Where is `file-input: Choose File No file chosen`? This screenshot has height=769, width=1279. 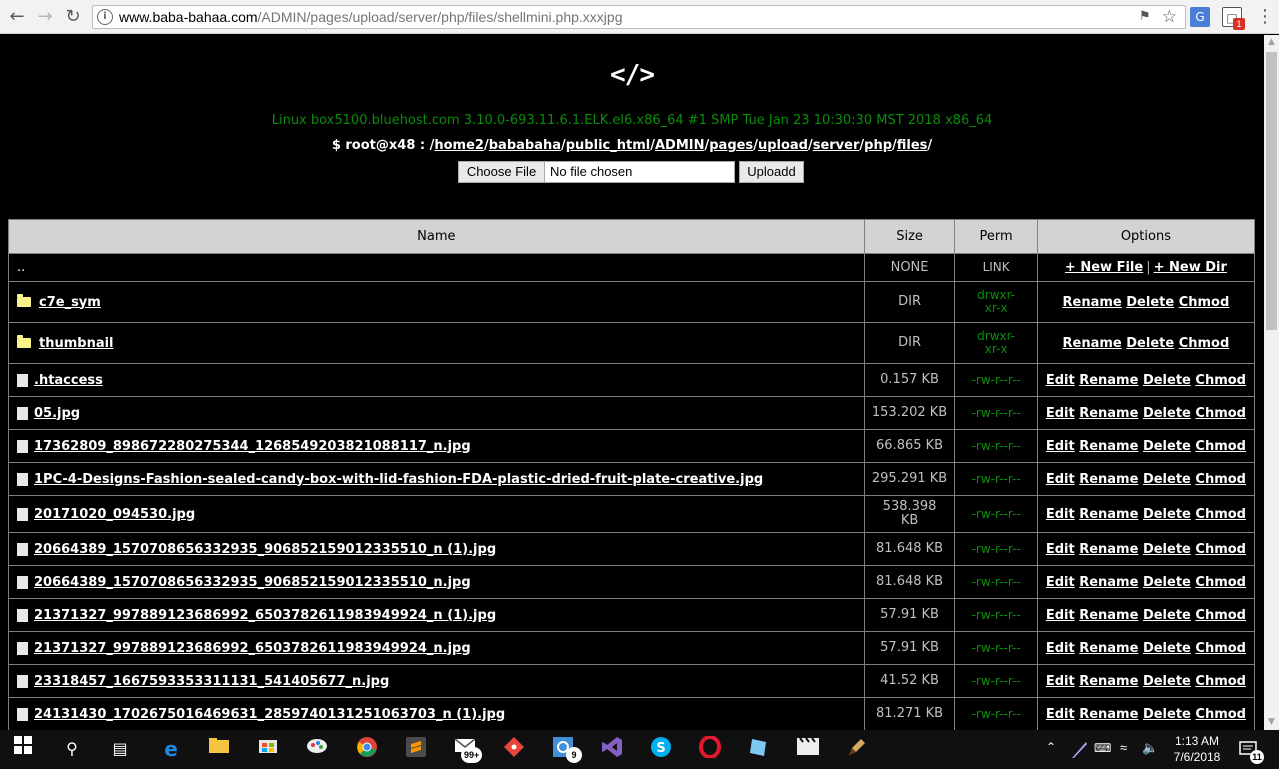
file-input: Choose File No file chosen is located at coordinates (596, 172).